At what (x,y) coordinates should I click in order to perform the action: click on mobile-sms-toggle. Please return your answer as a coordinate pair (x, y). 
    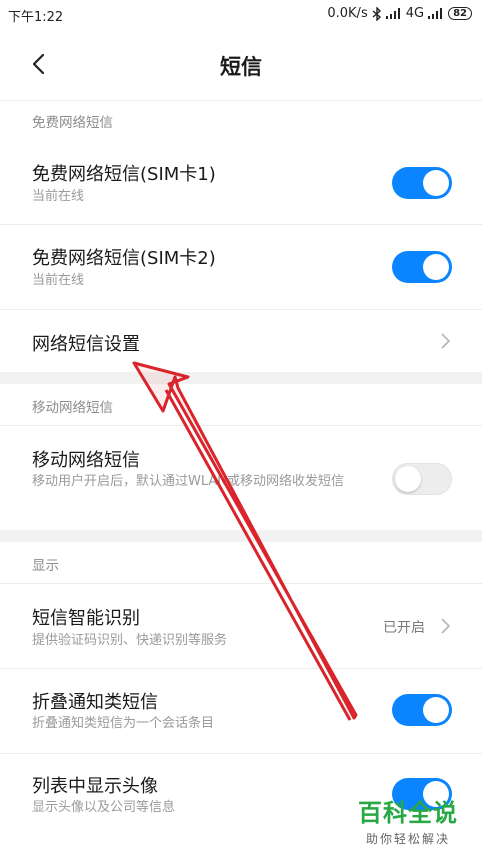
    Looking at the image, I should click on (422, 479).